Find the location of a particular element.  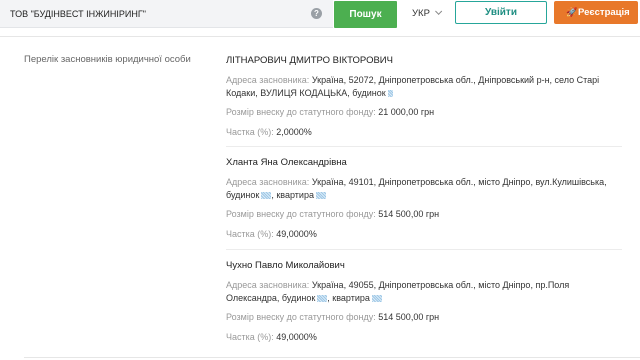

top-bar: ? Пошук УКР Увійти 🚀Реєстрація is located at coordinates (320, 15).